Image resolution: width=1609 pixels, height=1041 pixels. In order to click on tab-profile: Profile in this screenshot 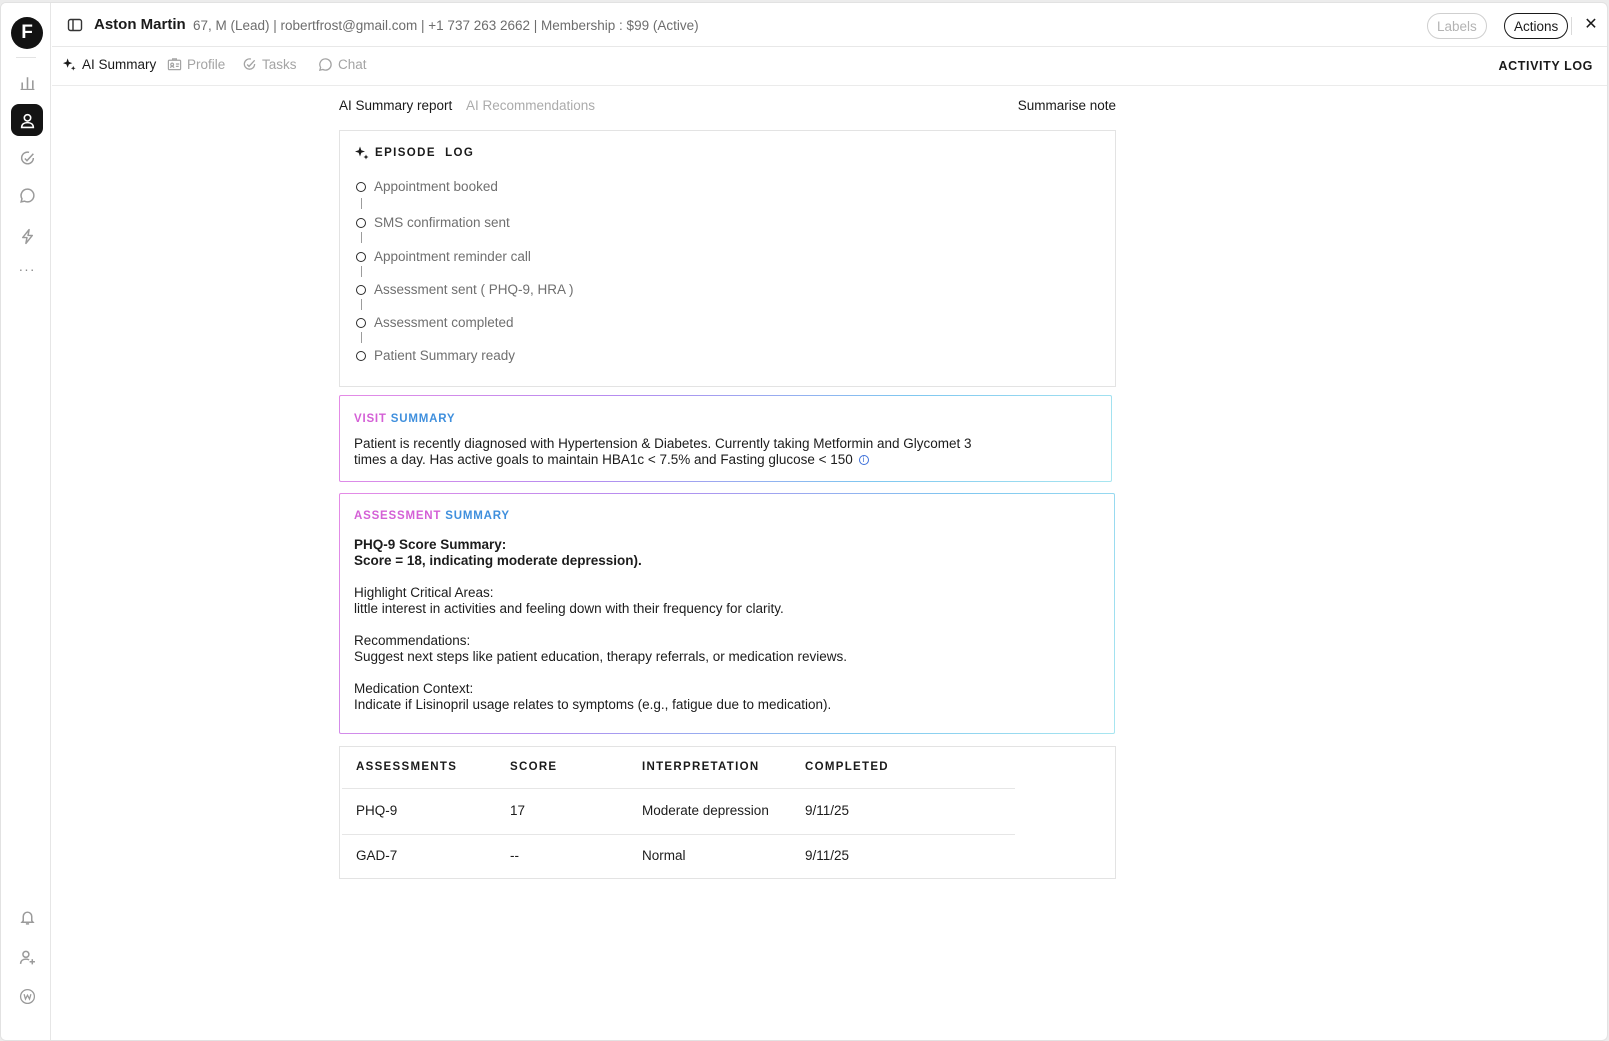, I will do `click(196, 64)`.